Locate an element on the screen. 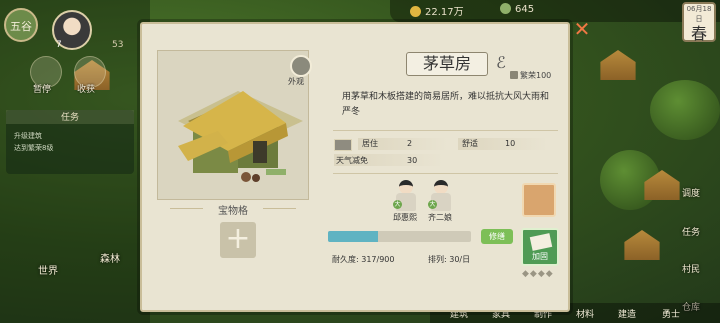 This screenshot has height=323, width=720. live-label: 居住 is located at coordinates (370, 143).